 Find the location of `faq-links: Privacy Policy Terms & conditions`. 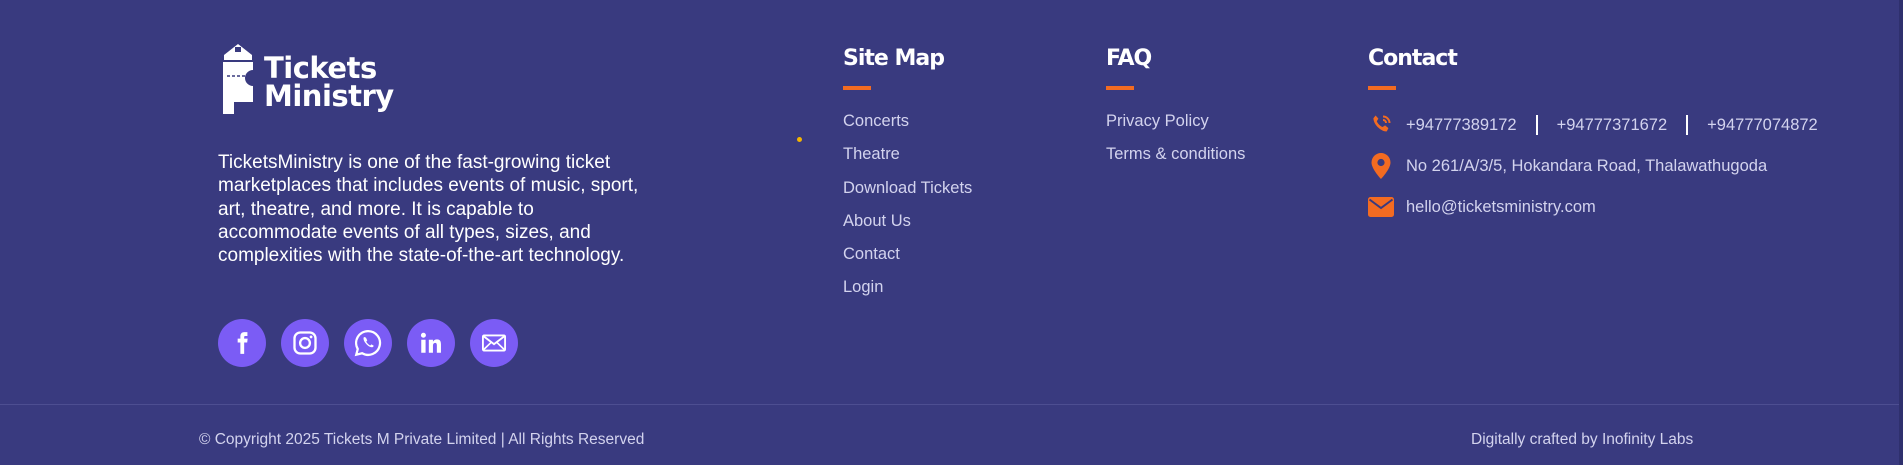

faq-links: Privacy Policy Terms & conditions is located at coordinates (1175, 137).